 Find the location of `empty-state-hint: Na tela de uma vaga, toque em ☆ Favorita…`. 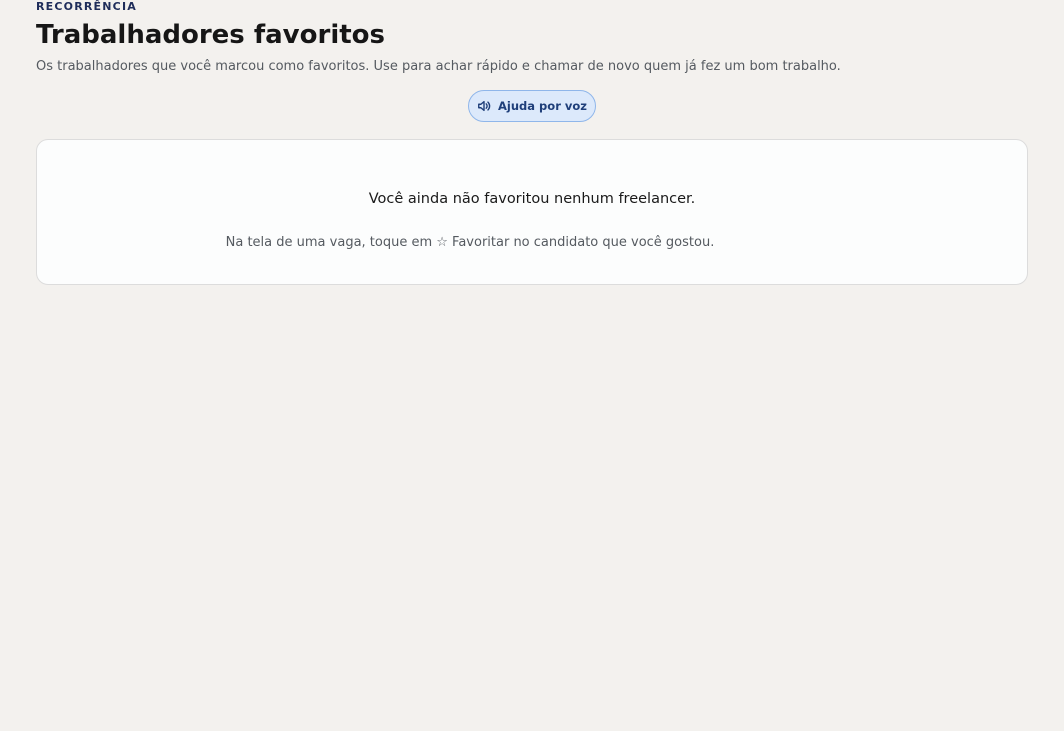

empty-state-hint: Na tela de uma vaga, toque em ☆ Favorita… is located at coordinates (470, 242).